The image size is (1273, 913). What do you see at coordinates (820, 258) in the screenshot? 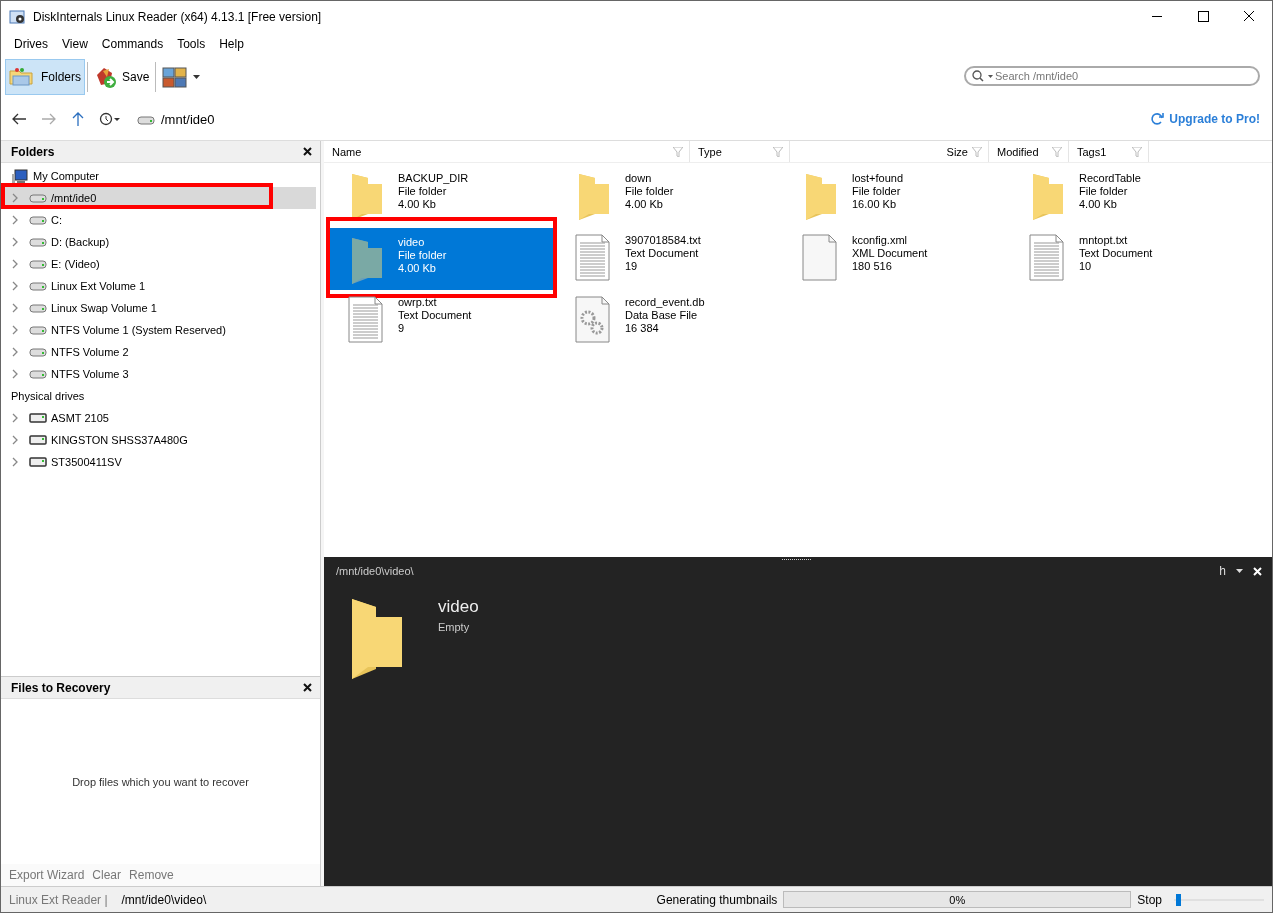
I see `blank-page-icon` at bounding box center [820, 258].